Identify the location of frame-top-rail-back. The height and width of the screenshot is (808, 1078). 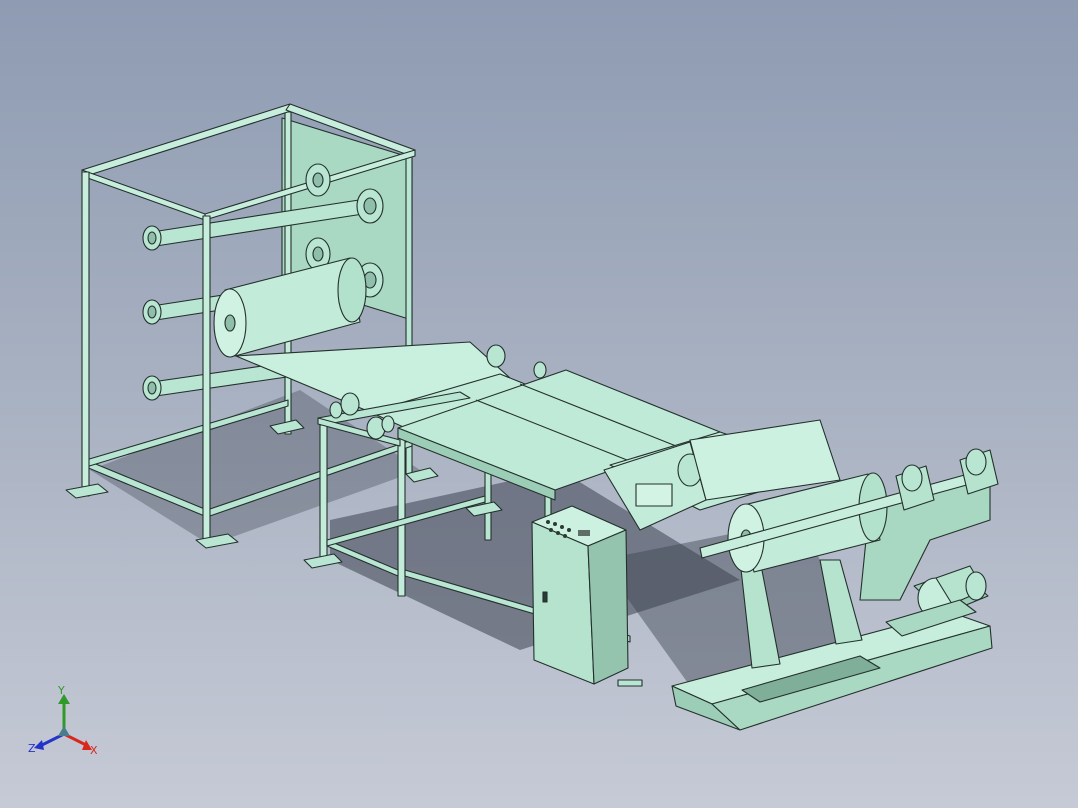
(188, 140).